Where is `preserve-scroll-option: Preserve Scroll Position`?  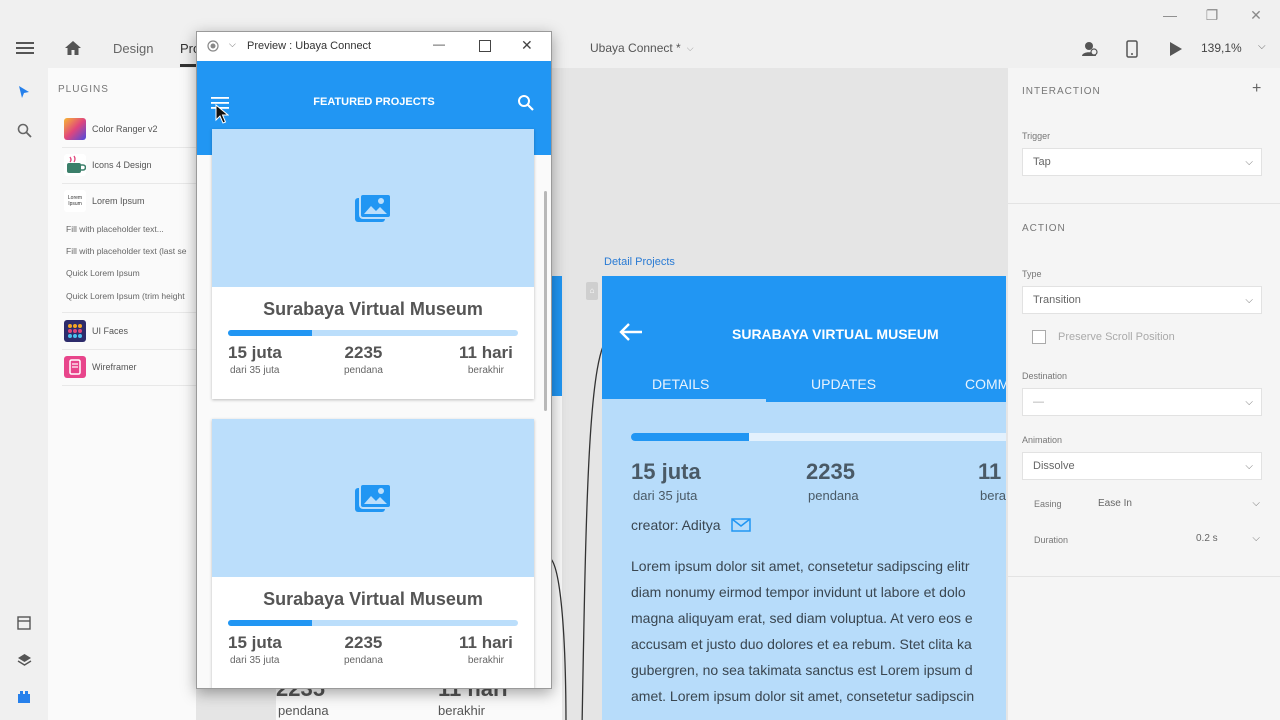
preserve-scroll-option: Preserve Scroll Position is located at coordinates (1103, 337).